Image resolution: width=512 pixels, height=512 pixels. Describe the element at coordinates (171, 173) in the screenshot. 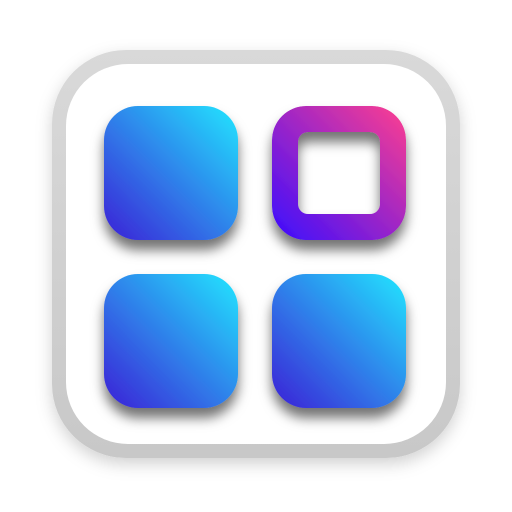

I see `tile-top-left` at that location.